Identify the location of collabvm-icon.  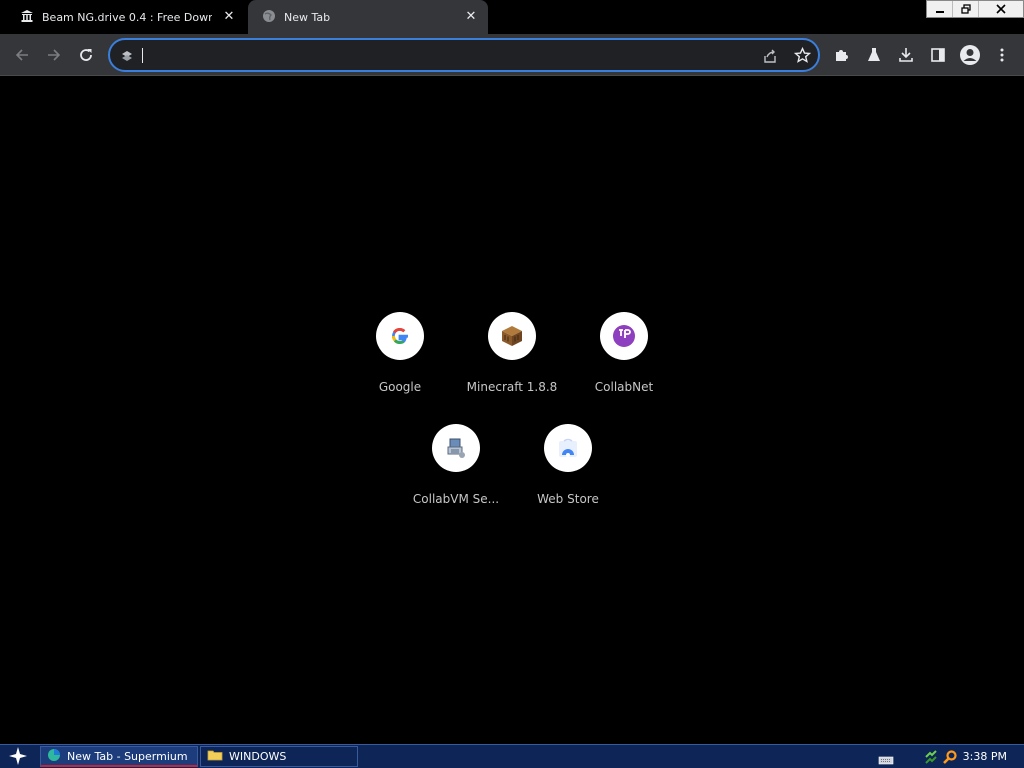
(456, 448).